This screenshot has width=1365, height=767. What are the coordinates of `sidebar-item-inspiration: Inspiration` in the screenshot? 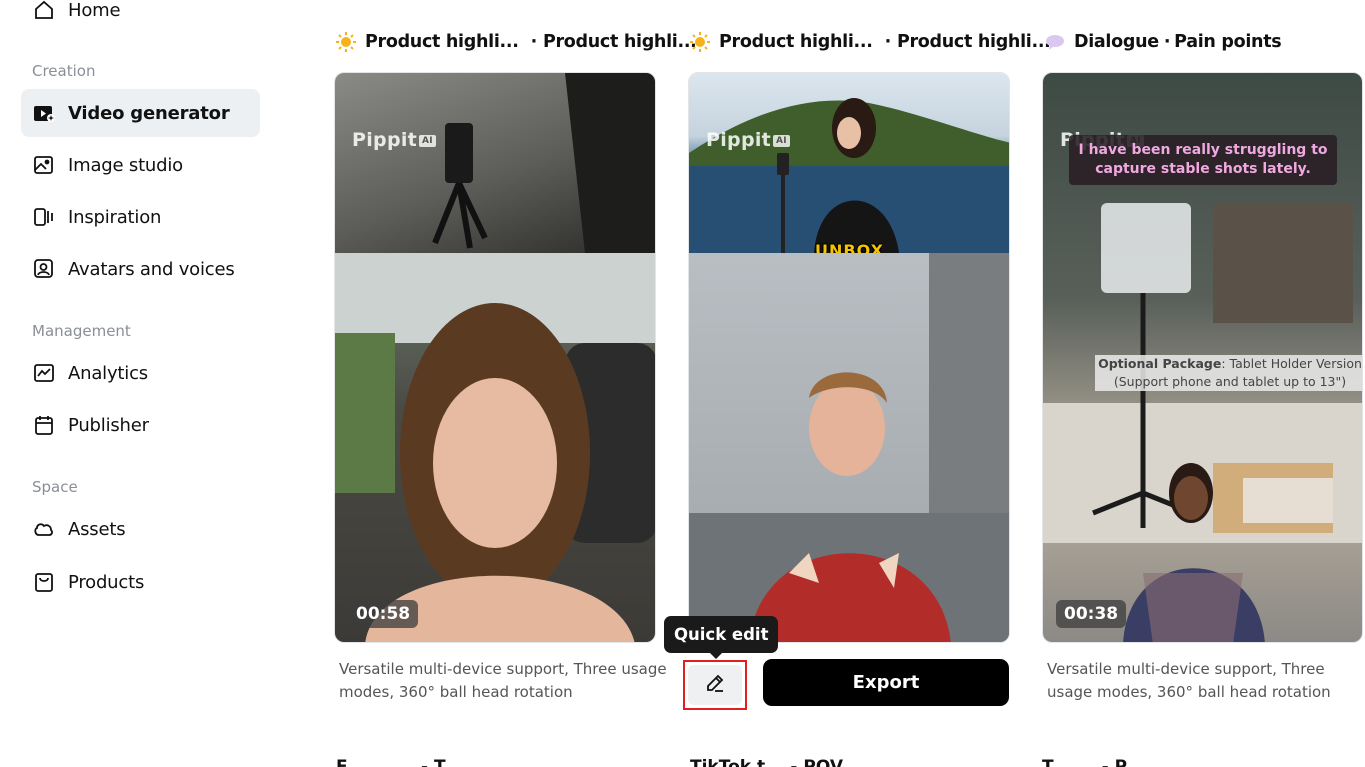 It's located at (140, 217).